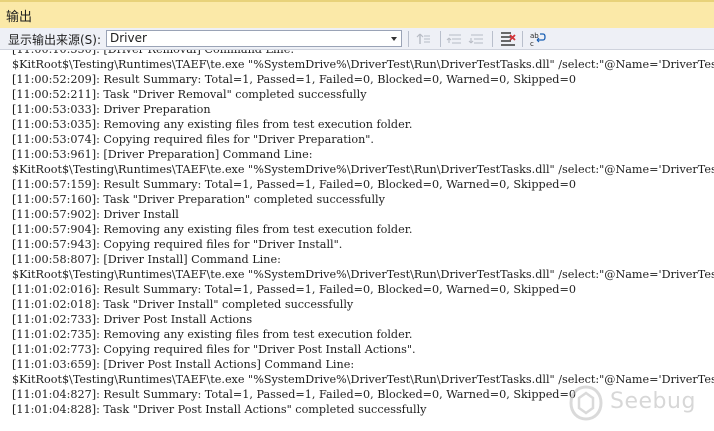 Image resolution: width=714 pixels, height=431 pixels. Describe the element at coordinates (532, 44) in the screenshot. I see `svg-text: c` at that location.